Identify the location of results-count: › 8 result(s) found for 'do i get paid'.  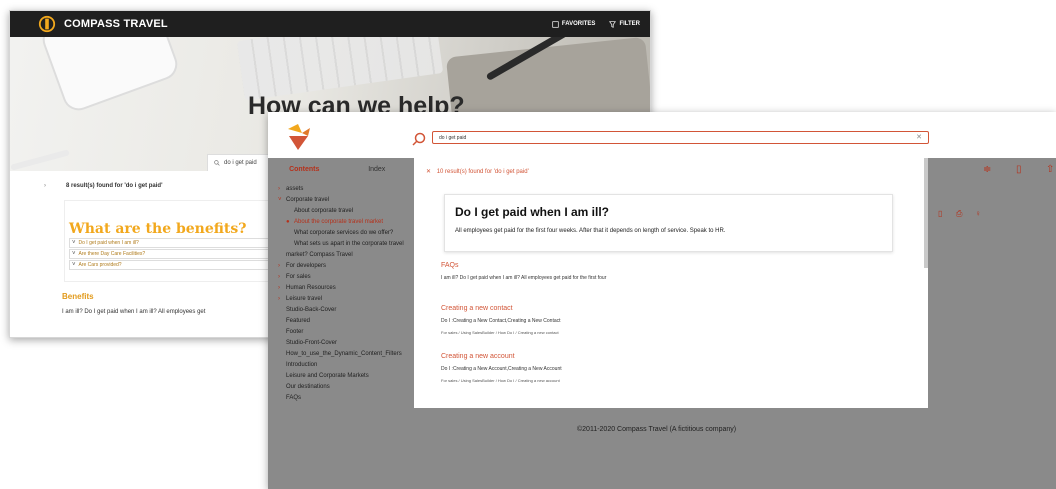
(103, 186).